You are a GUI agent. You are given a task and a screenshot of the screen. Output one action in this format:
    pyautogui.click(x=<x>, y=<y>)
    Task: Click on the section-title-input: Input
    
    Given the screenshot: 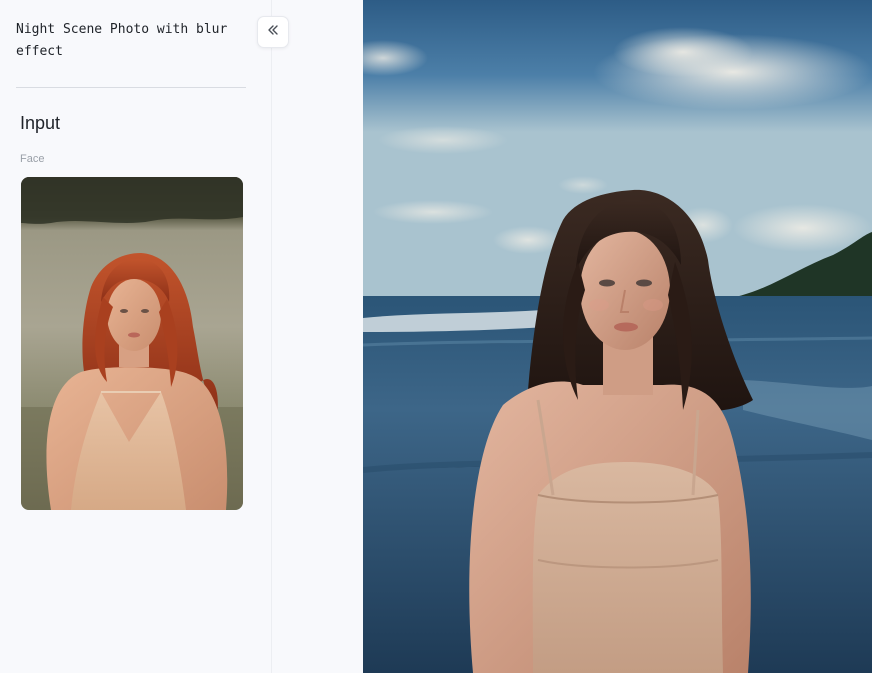 What is the action you would take?
    pyautogui.click(x=40, y=123)
    